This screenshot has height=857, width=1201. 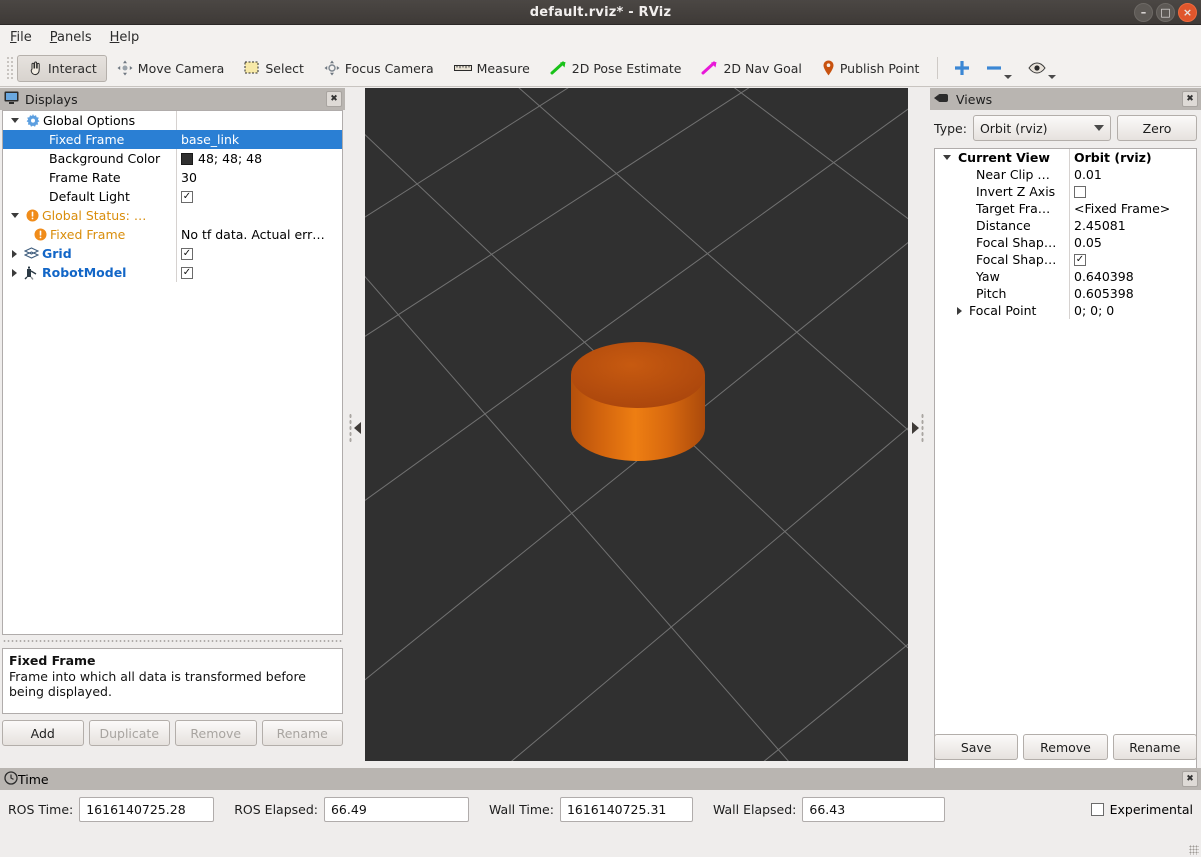 What do you see at coordinates (147, 809) in the screenshot?
I see `ros-time-field: 1616140725.28` at bounding box center [147, 809].